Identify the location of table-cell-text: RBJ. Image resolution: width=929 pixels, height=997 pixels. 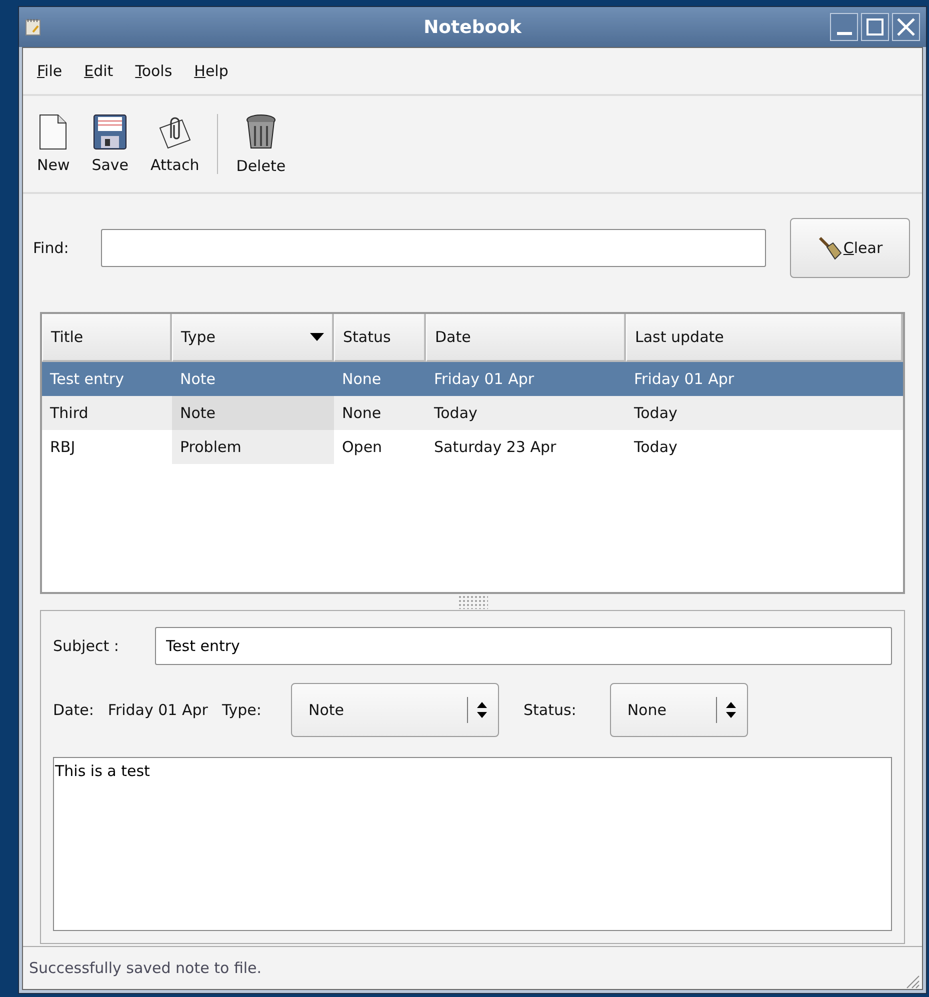
(62, 447).